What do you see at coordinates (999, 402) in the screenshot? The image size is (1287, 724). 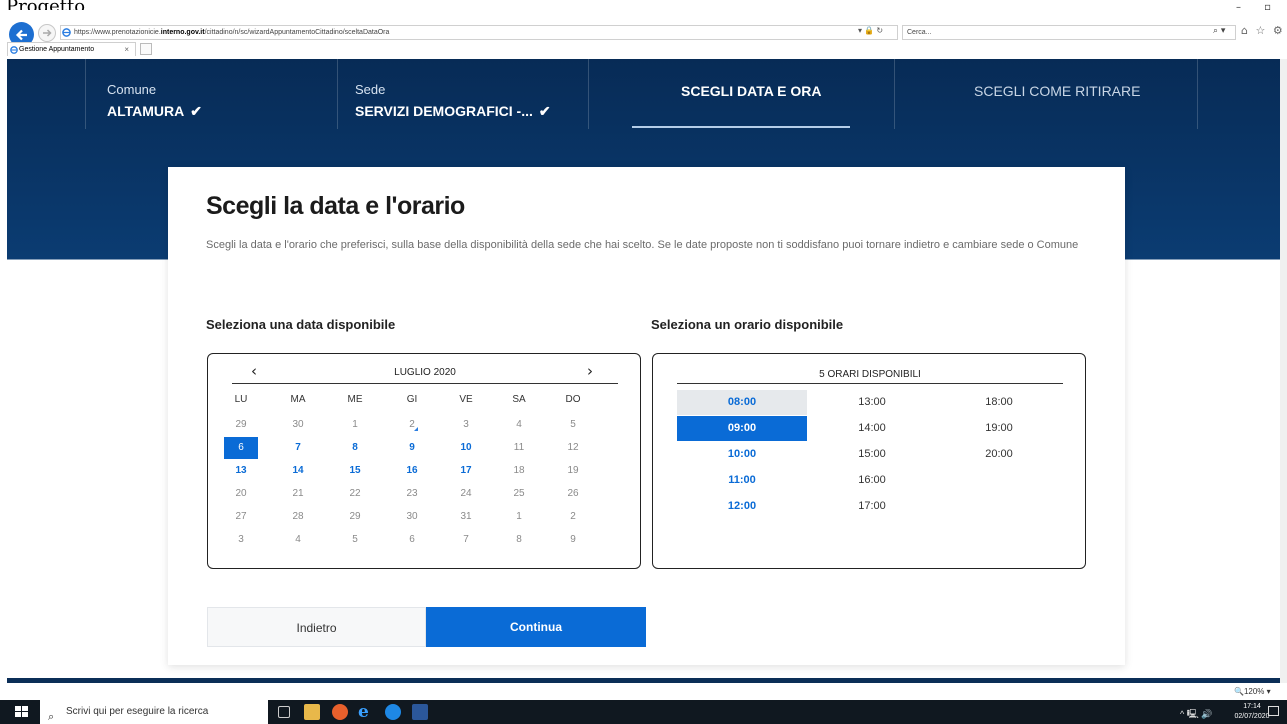 I see `time-slot: 18:00` at bounding box center [999, 402].